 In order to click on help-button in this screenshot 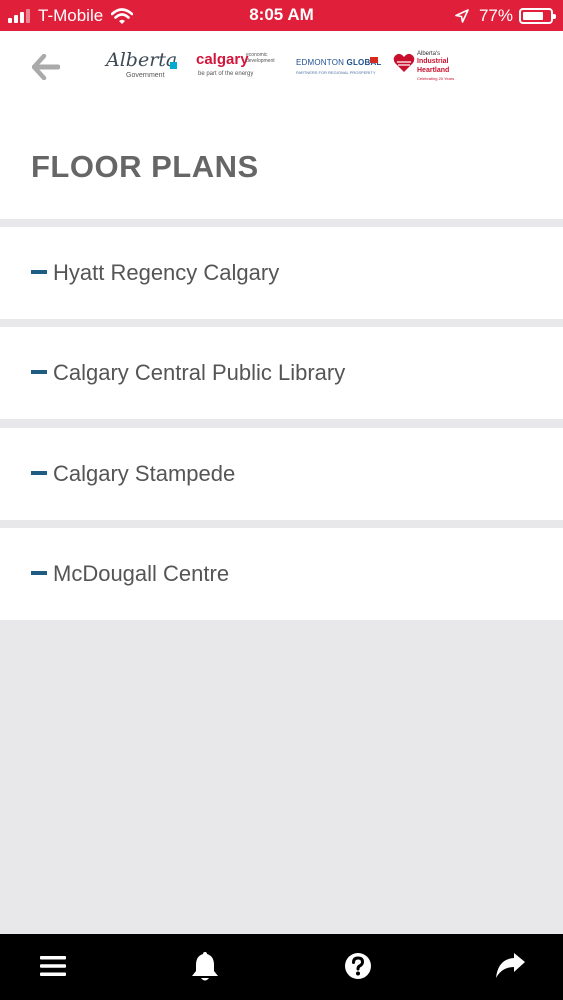, I will do `click(358, 966)`.